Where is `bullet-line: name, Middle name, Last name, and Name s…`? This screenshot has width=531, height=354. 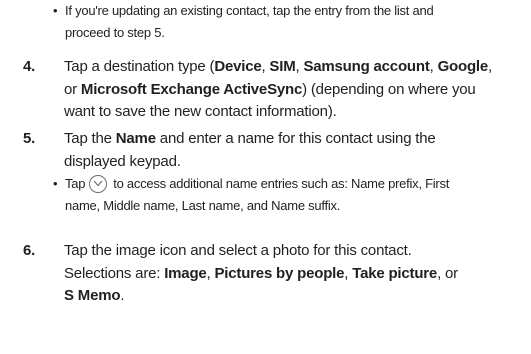 bullet-line: name, Middle name, Last name, and Name s… is located at coordinates (203, 205).